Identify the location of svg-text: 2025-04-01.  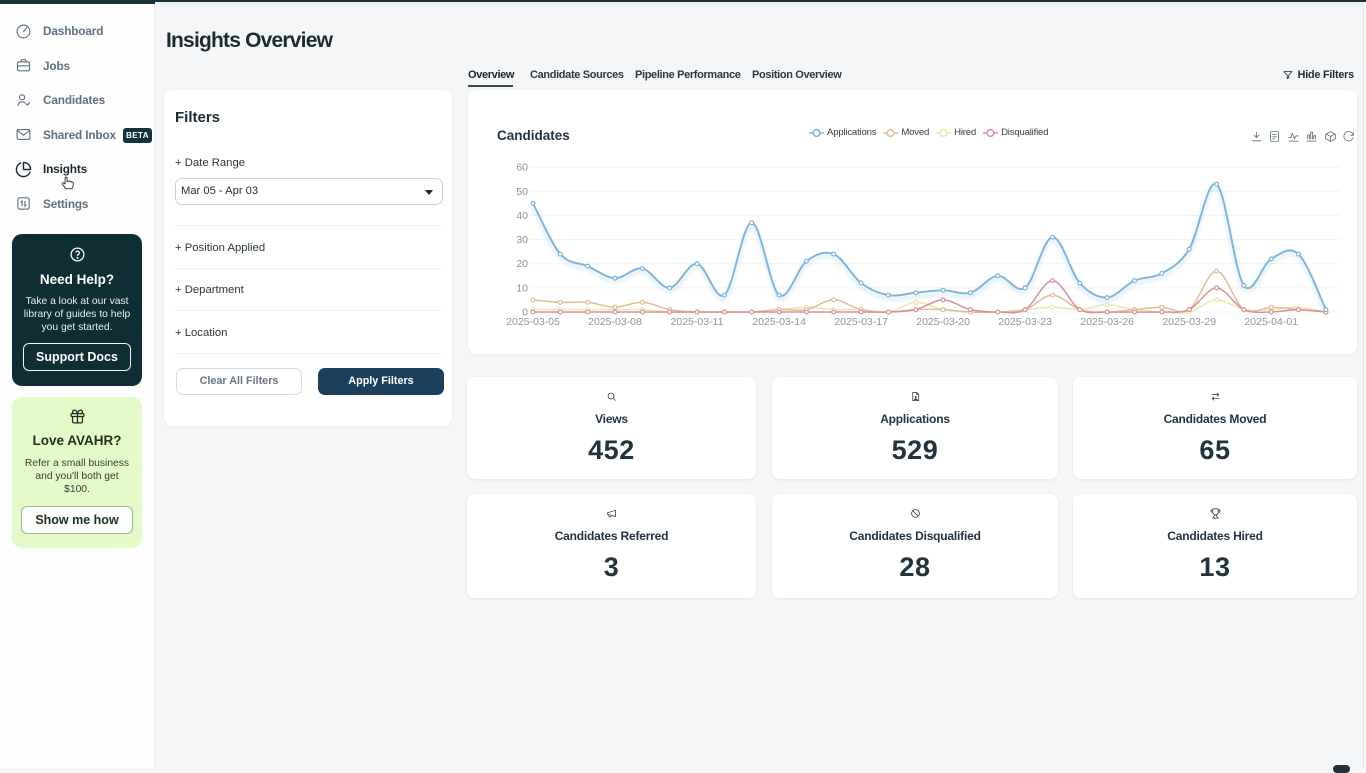
(1271, 322).